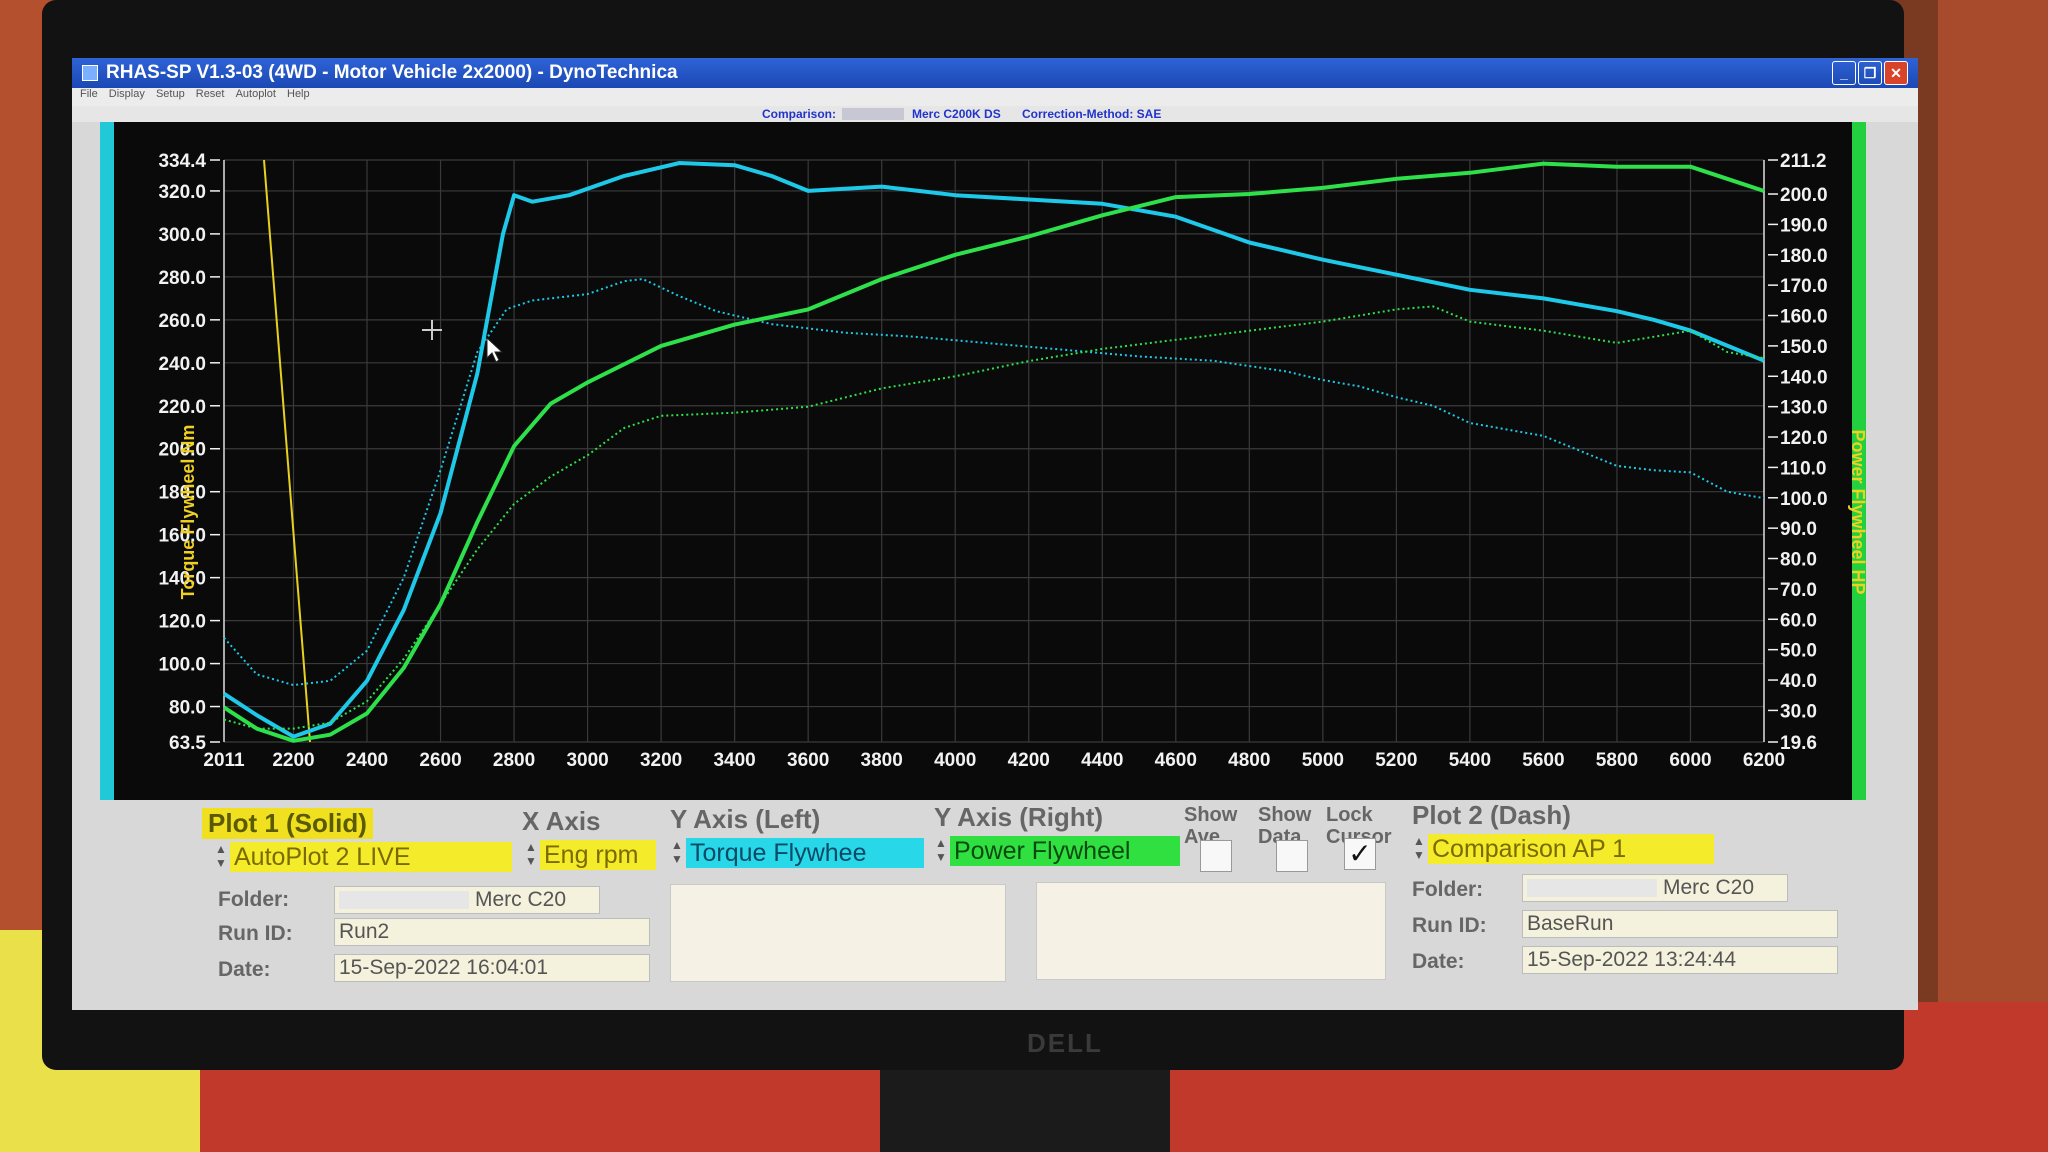 The width and height of the screenshot is (2048, 1152). I want to click on y-right-tick-label: 100.0, so click(1804, 499).